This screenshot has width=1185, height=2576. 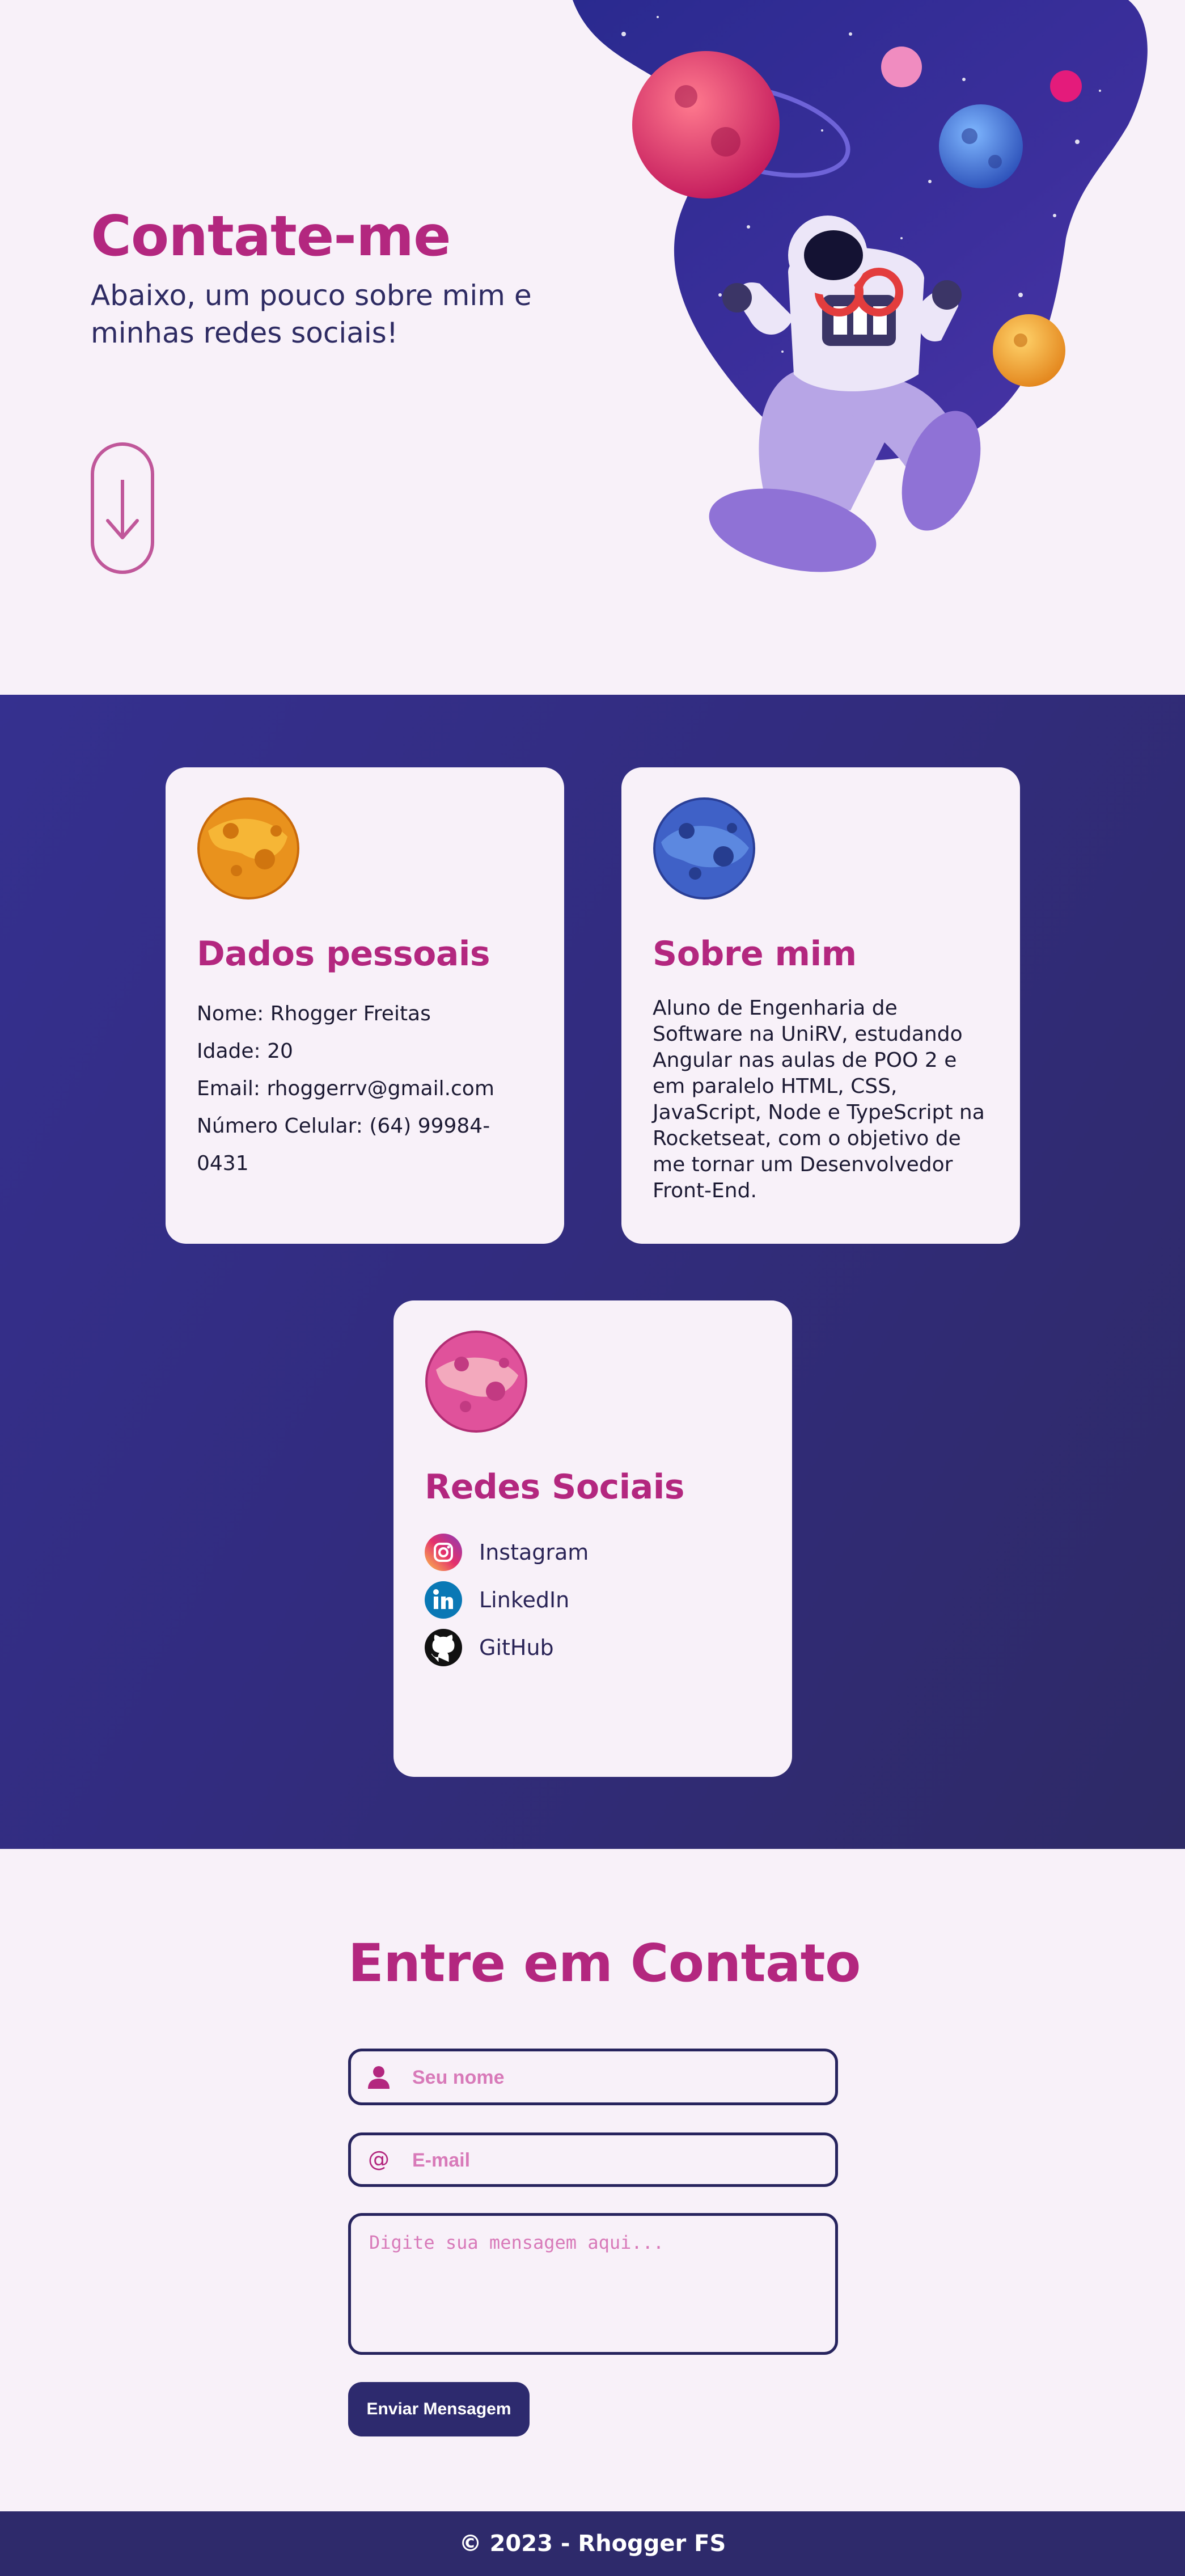 What do you see at coordinates (704, 848) in the screenshot?
I see `blue-planet-icon` at bounding box center [704, 848].